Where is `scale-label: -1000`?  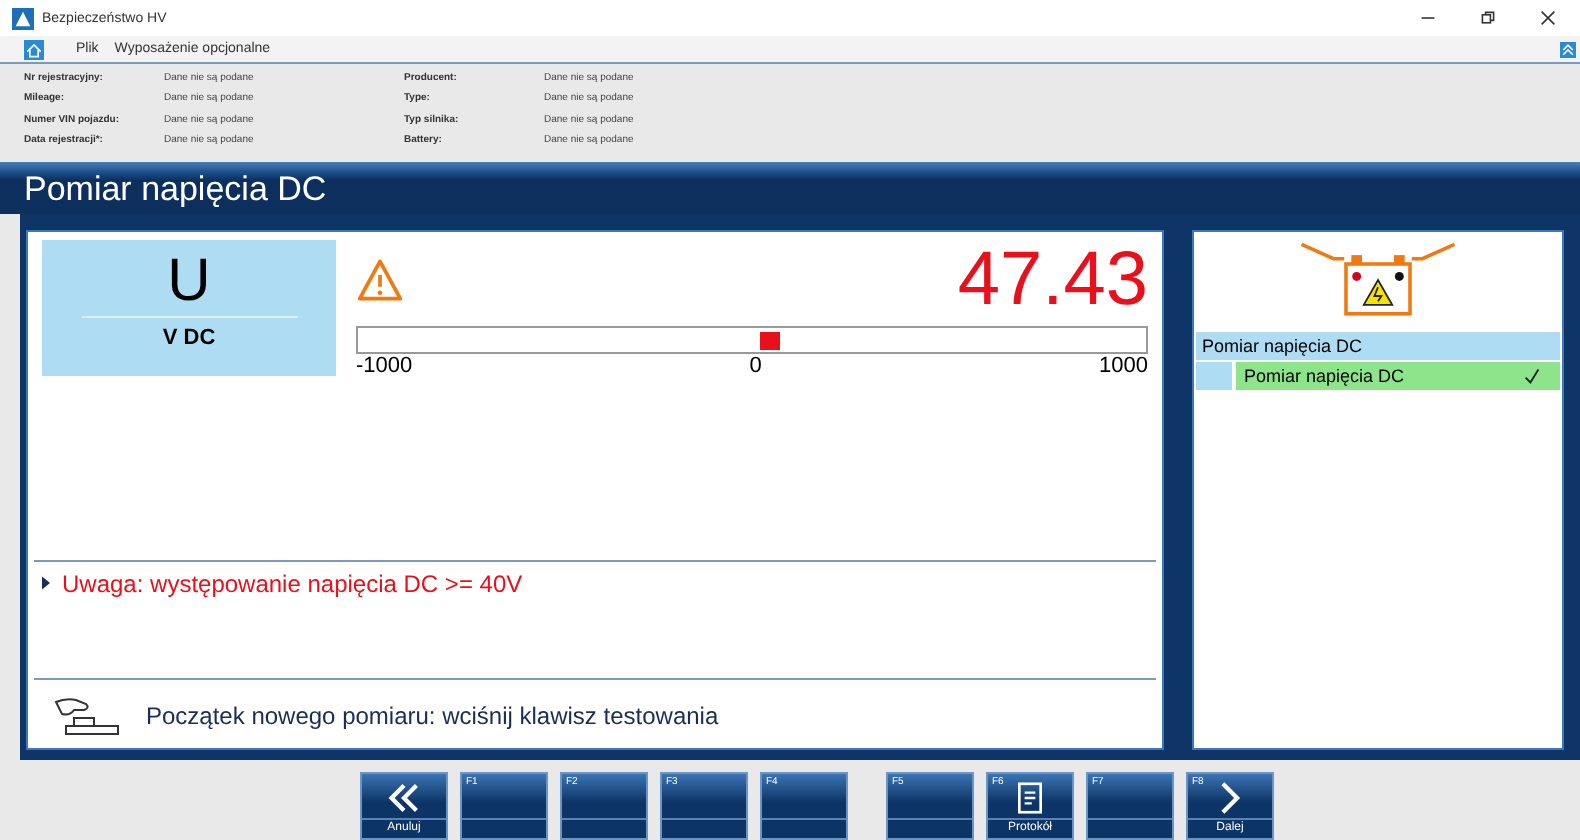 scale-label: -1000 is located at coordinates (384, 366).